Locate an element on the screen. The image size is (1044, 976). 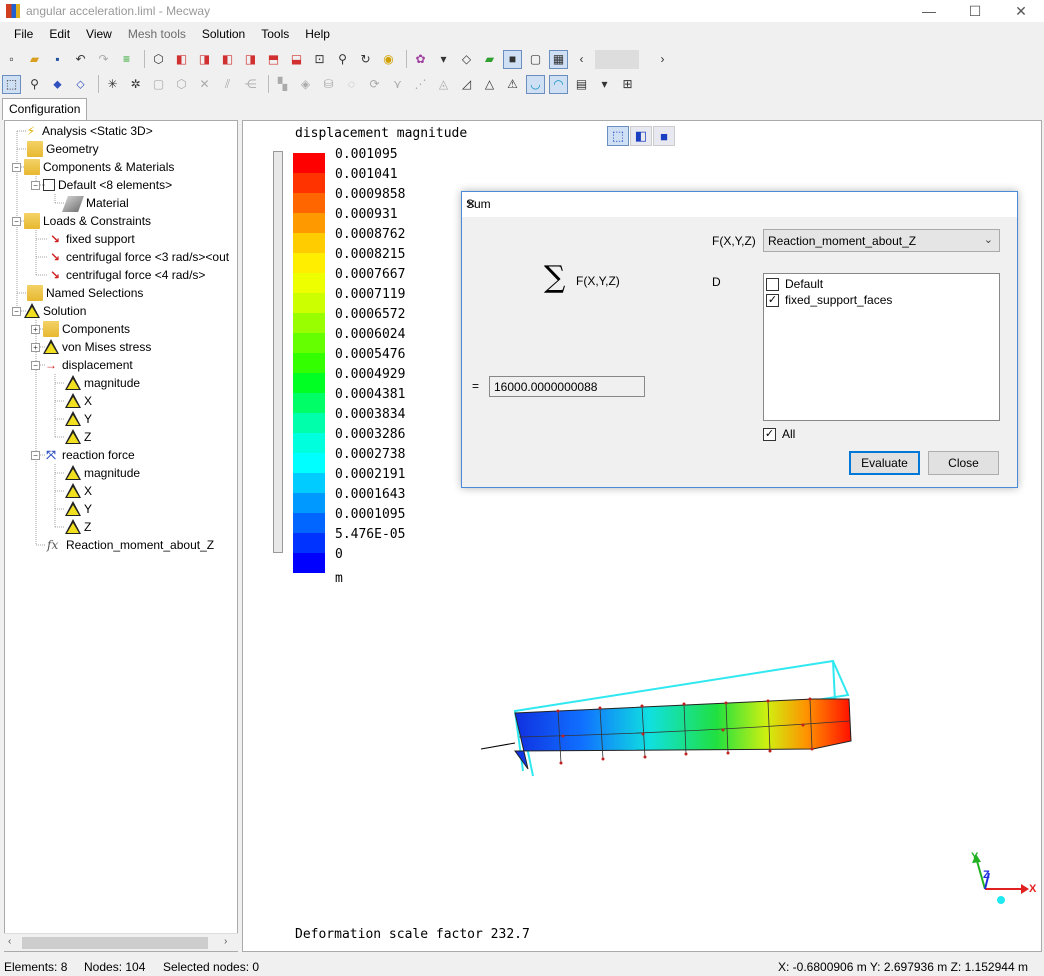
tool-a-icon: ▚ is located at coordinates (282, 84).